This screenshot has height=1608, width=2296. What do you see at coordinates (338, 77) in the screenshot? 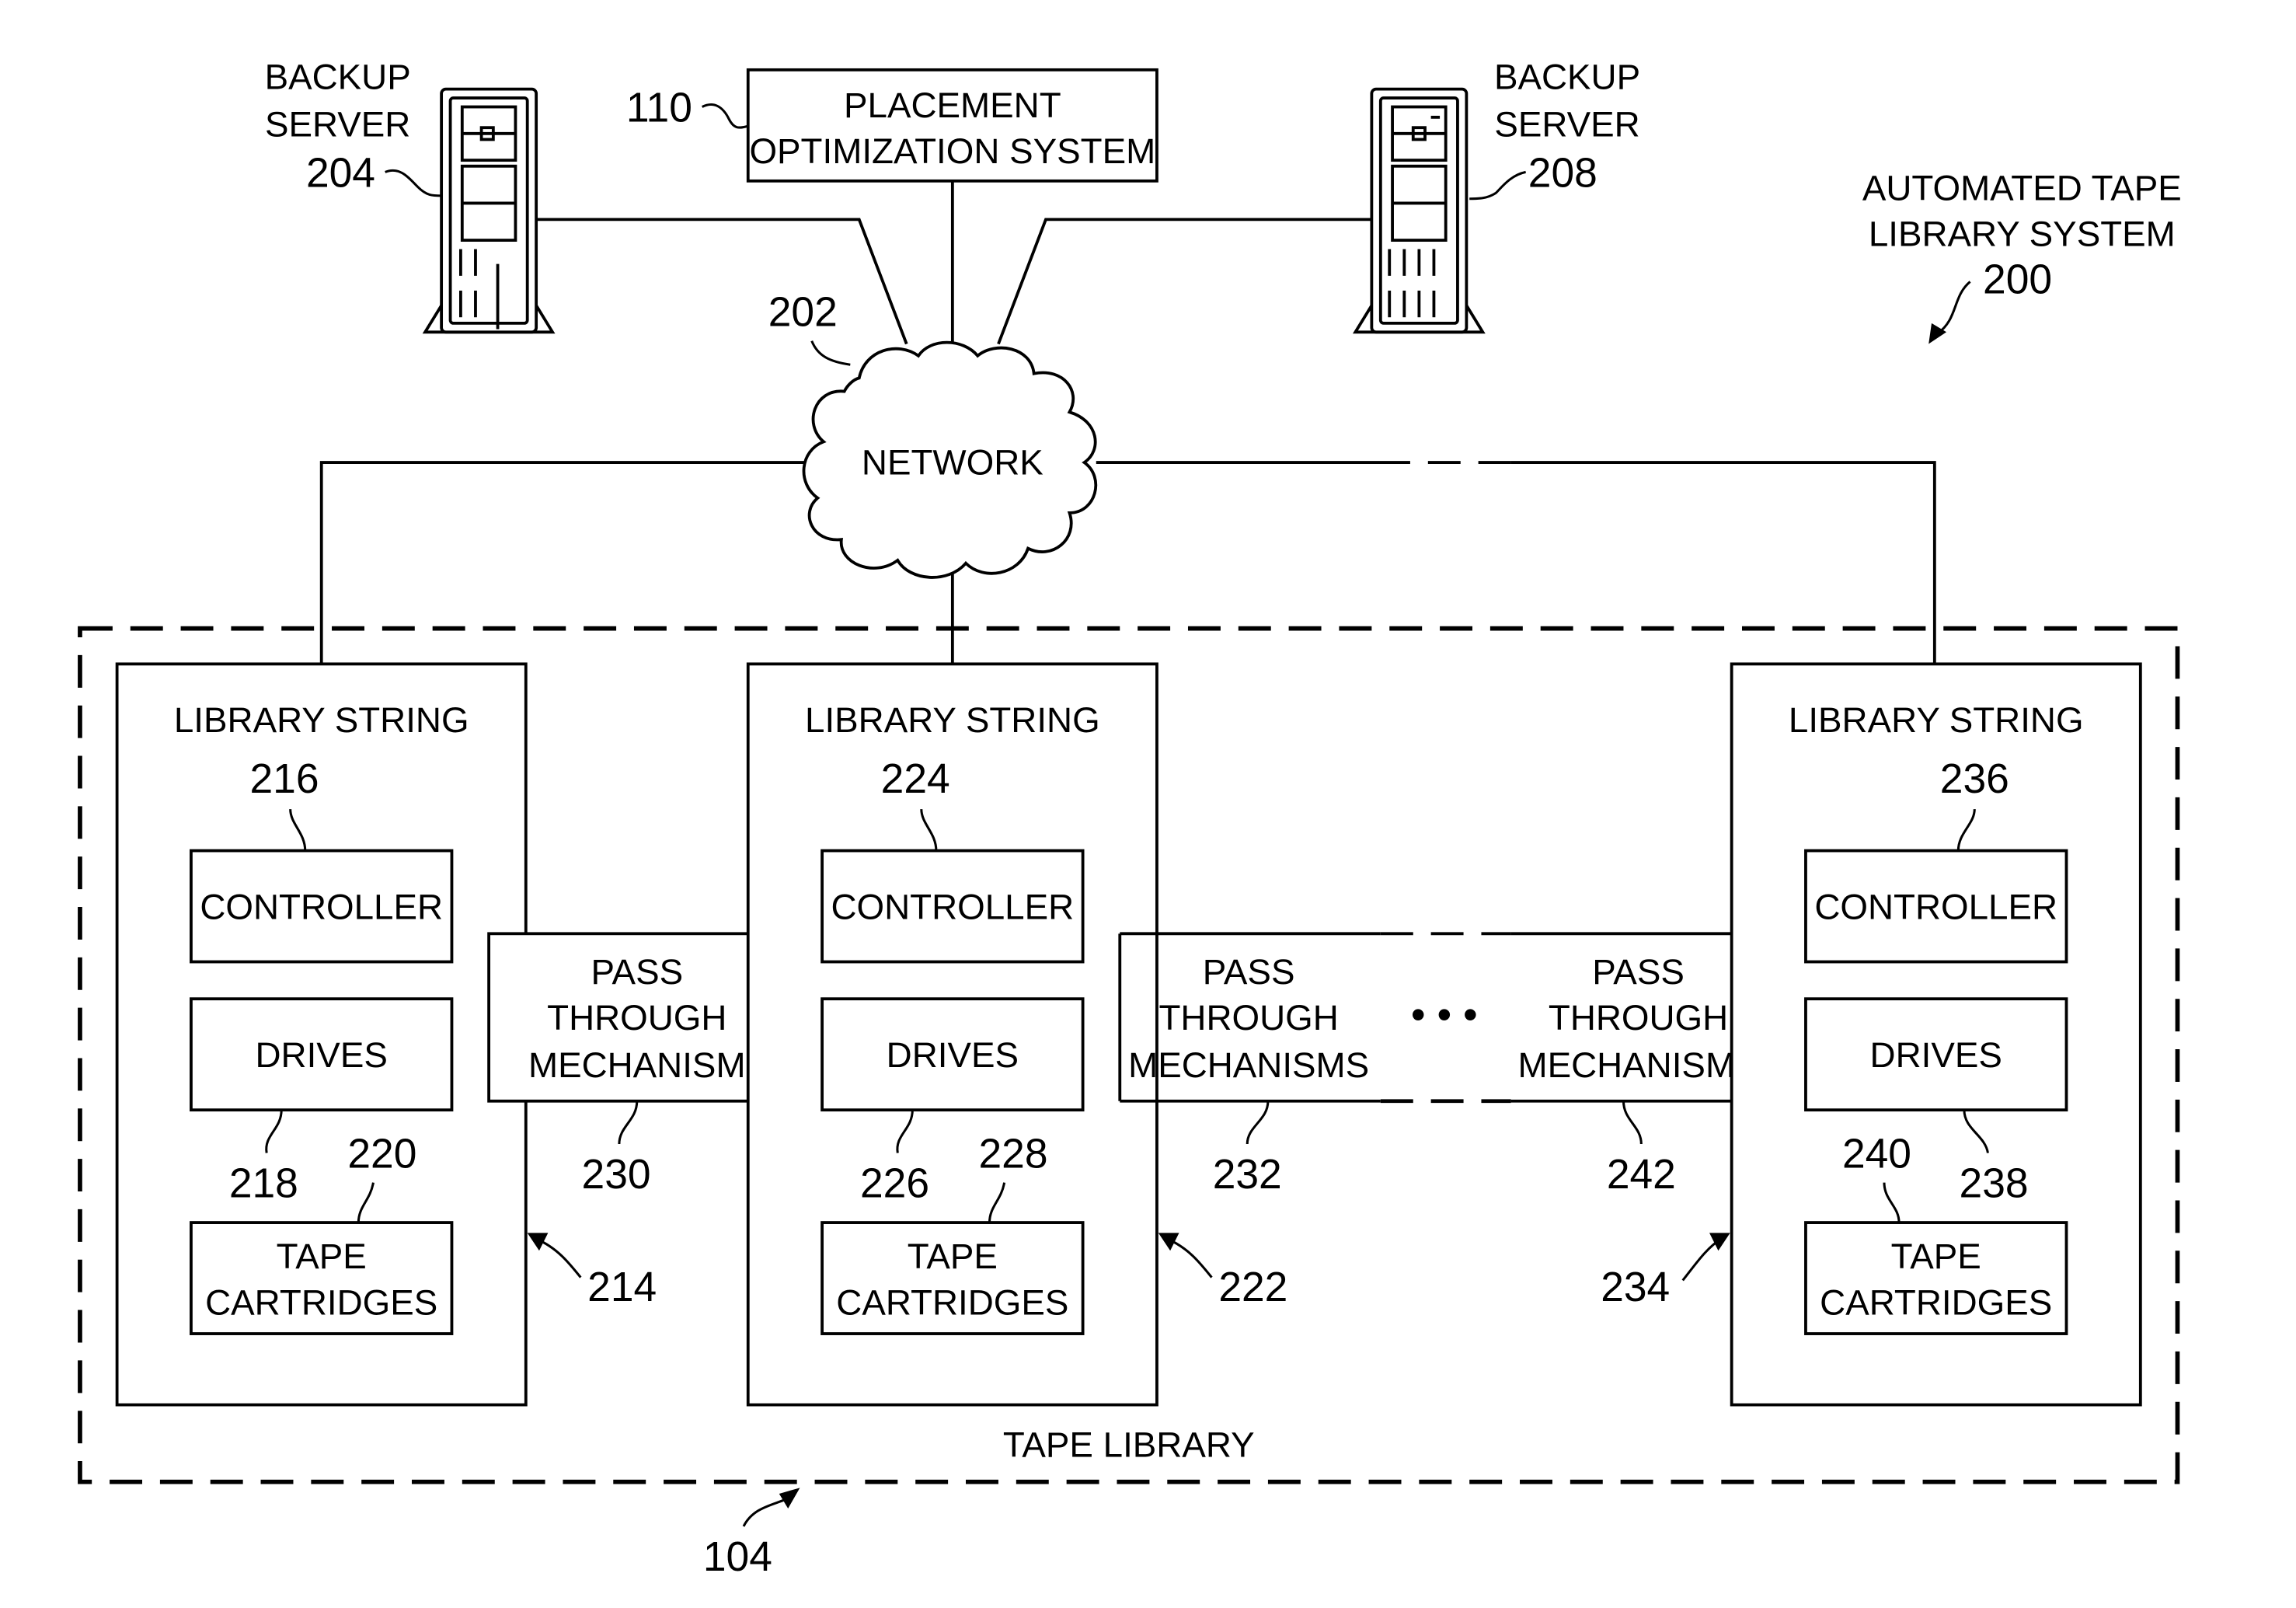
I see `backup-server-204-line1: BACKUP` at bounding box center [338, 77].